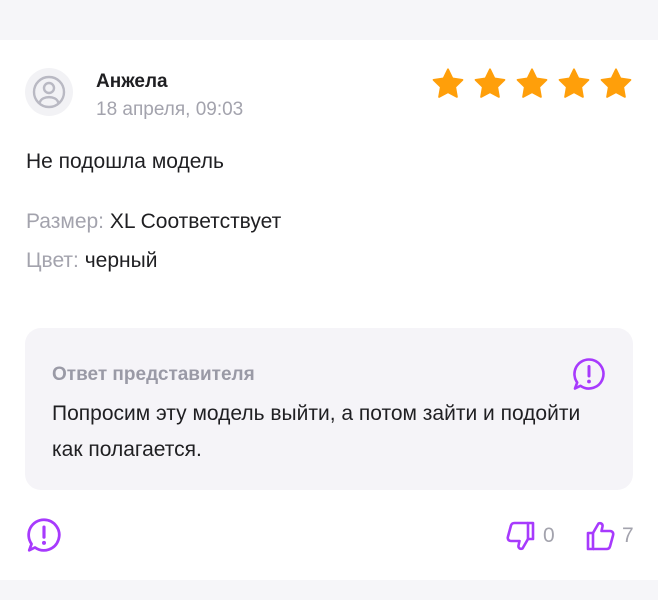  I want to click on thumbs-up-icon, so click(600, 536).